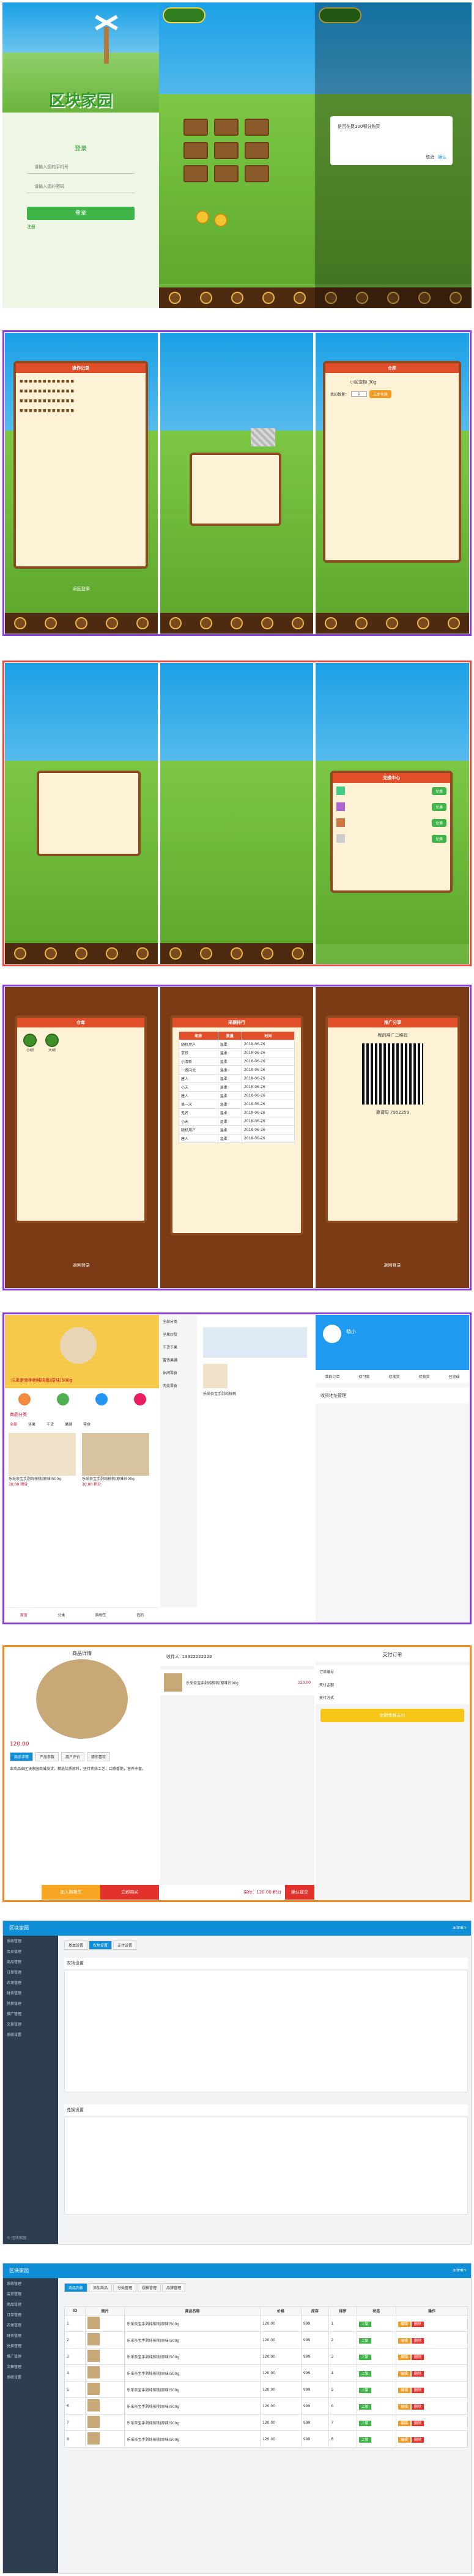 The width and height of the screenshot is (474, 2576). I want to click on sidebar-item: 农场管理, so click(30, 2325).